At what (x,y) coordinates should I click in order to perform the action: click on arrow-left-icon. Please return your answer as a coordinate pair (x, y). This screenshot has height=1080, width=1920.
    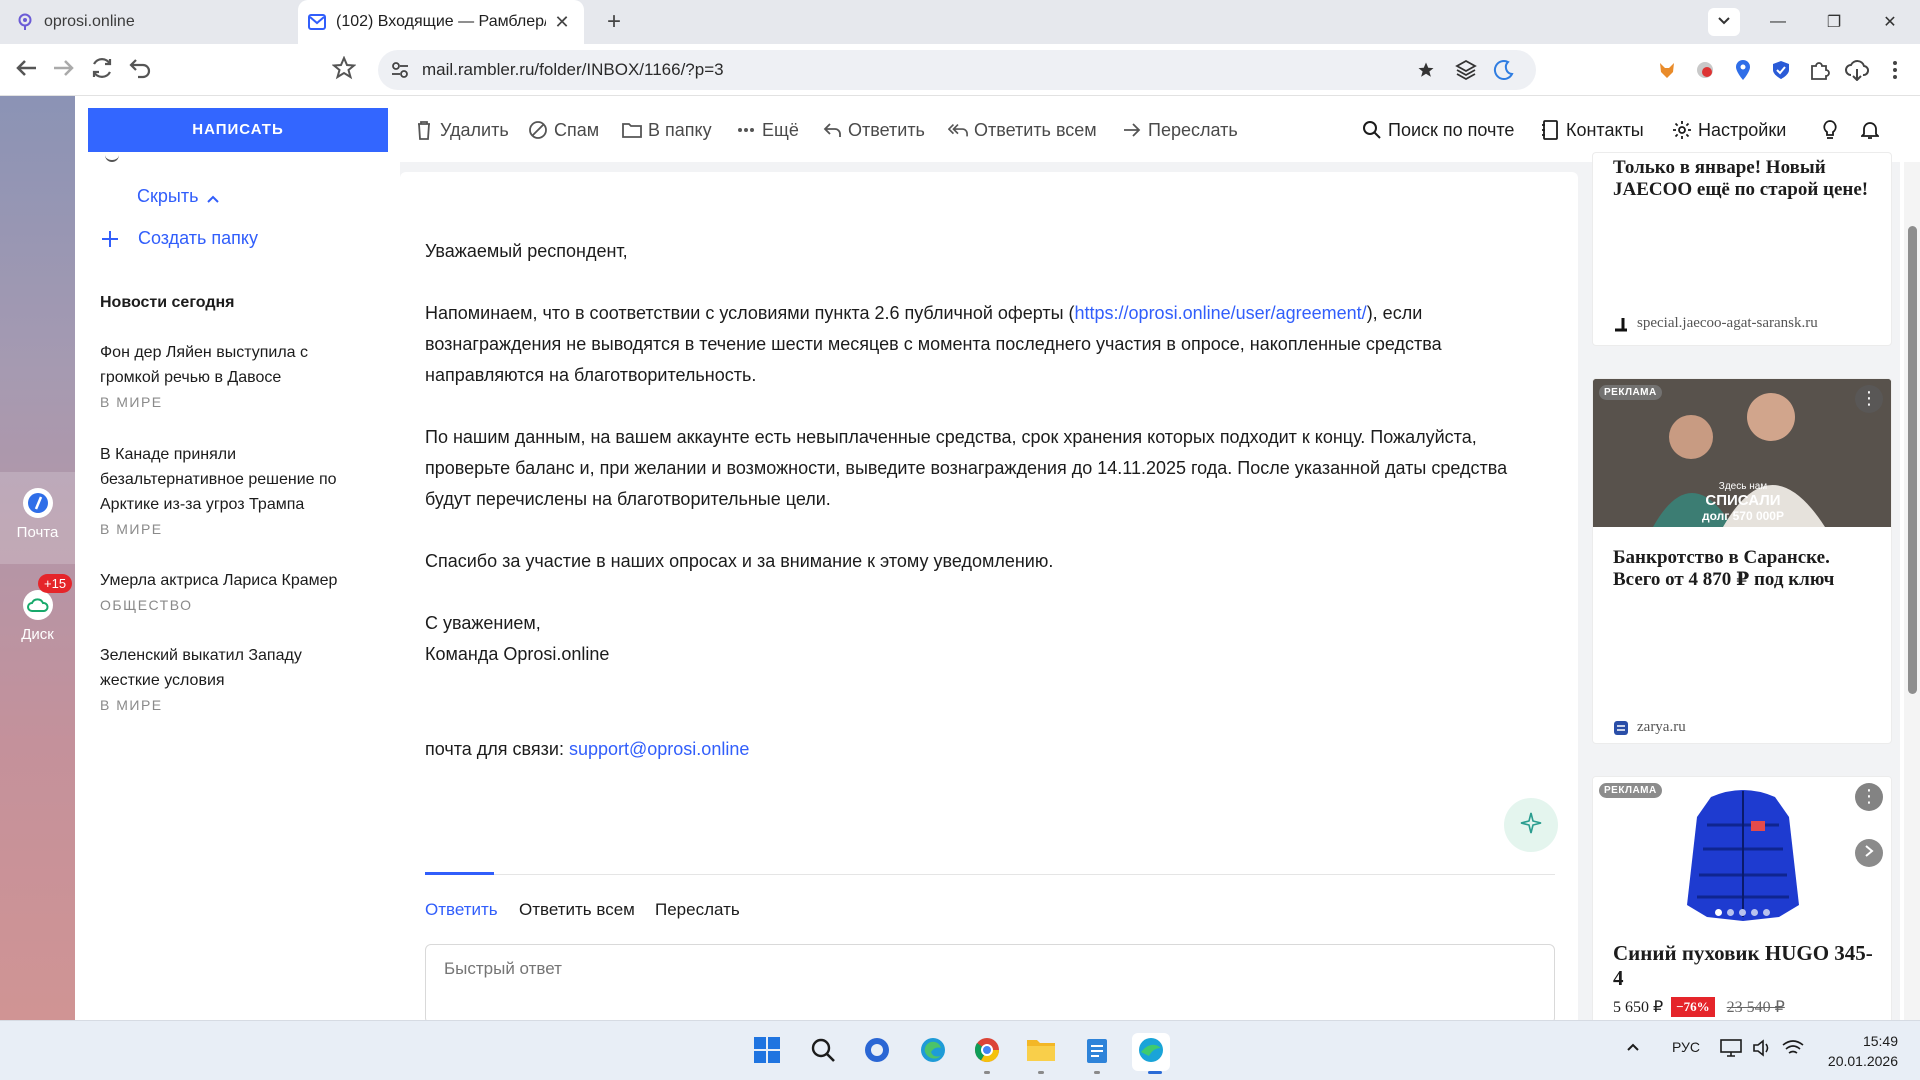
    Looking at the image, I should click on (26, 70).